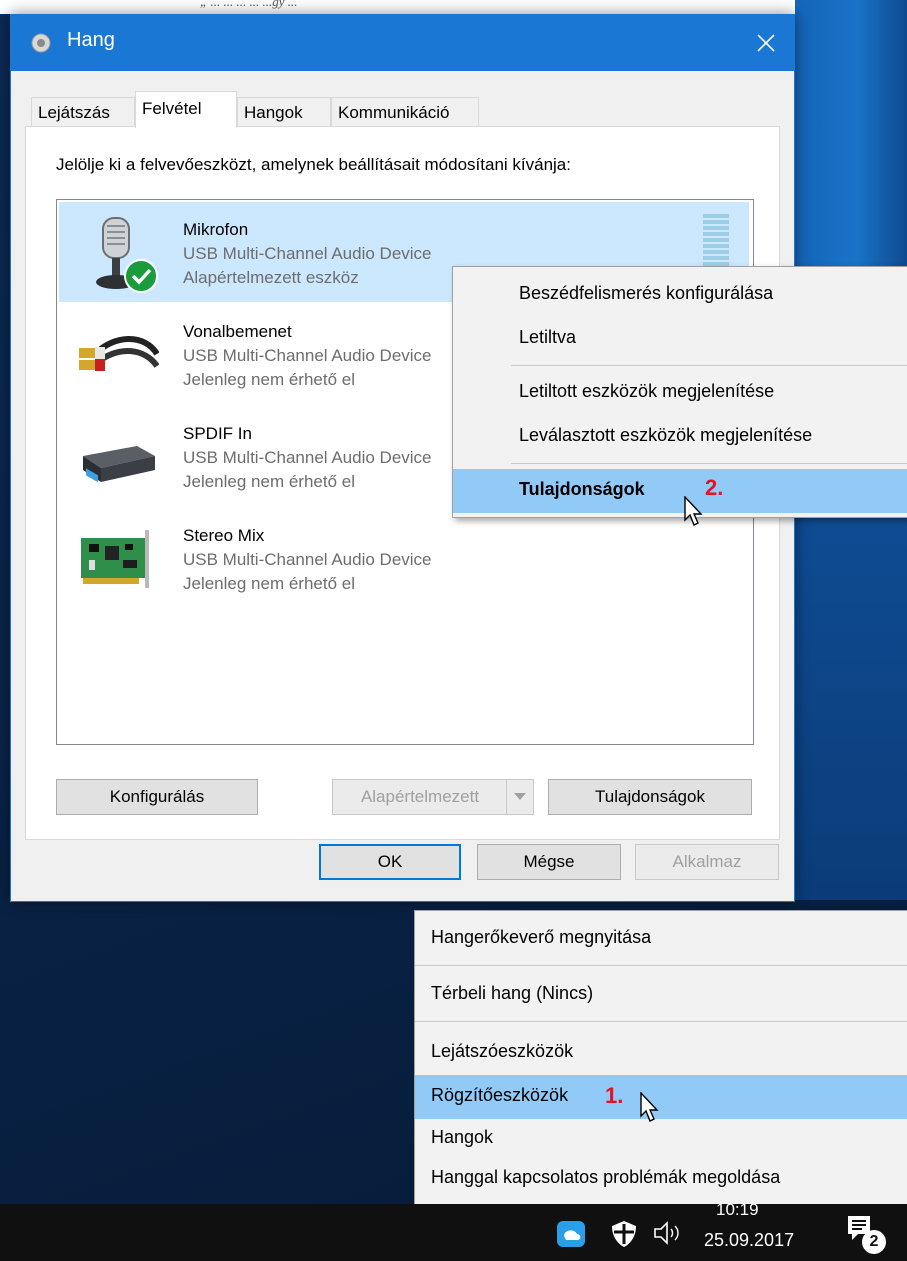 Image resolution: width=907 pixels, height=1261 pixels. I want to click on title-bar: Hang, so click(402, 43).